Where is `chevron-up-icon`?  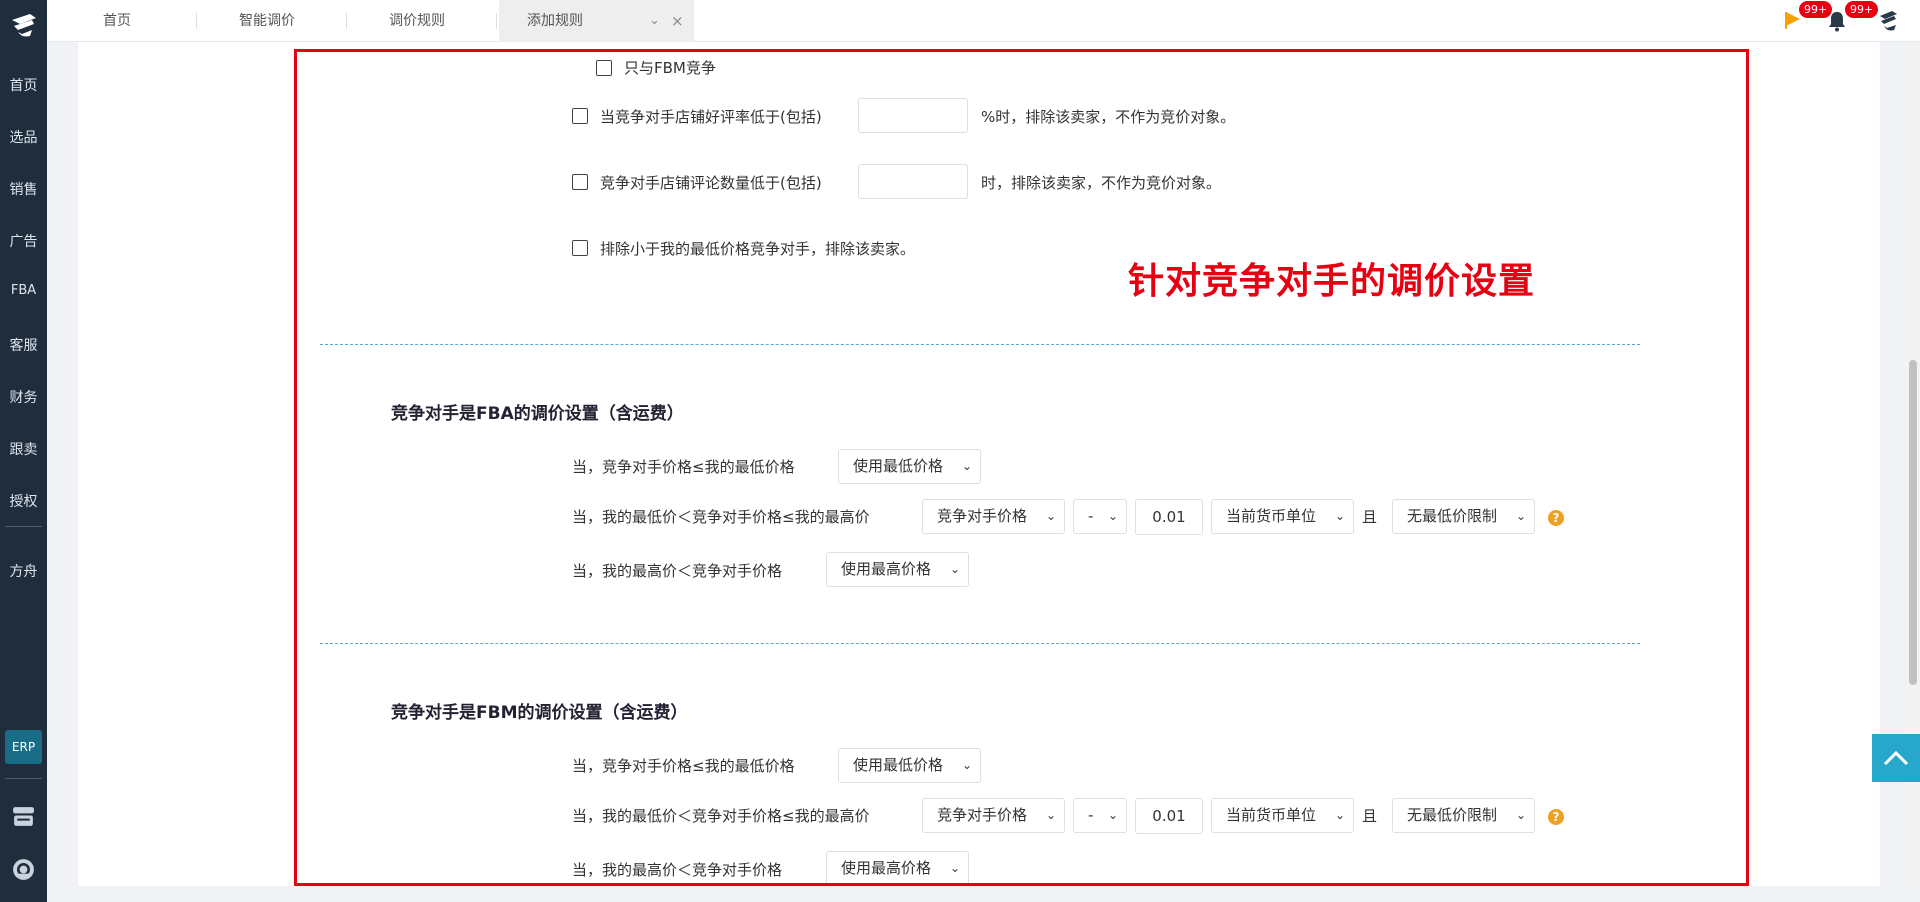
chevron-up-icon is located at coordinates (1896, 758).